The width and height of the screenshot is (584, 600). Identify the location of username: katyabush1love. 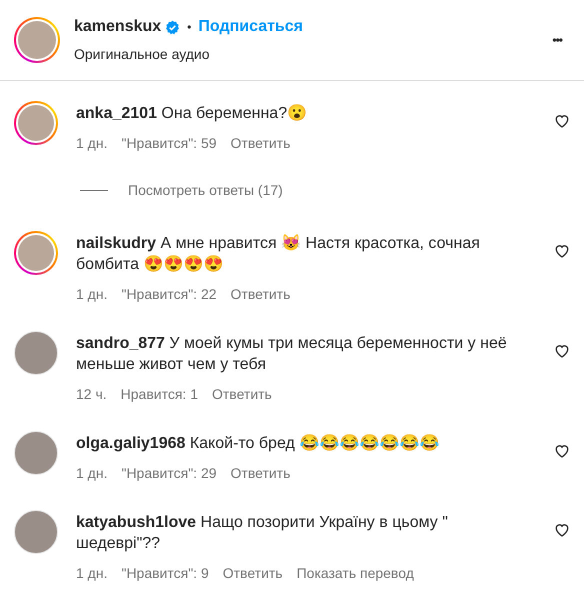
(136, 522).